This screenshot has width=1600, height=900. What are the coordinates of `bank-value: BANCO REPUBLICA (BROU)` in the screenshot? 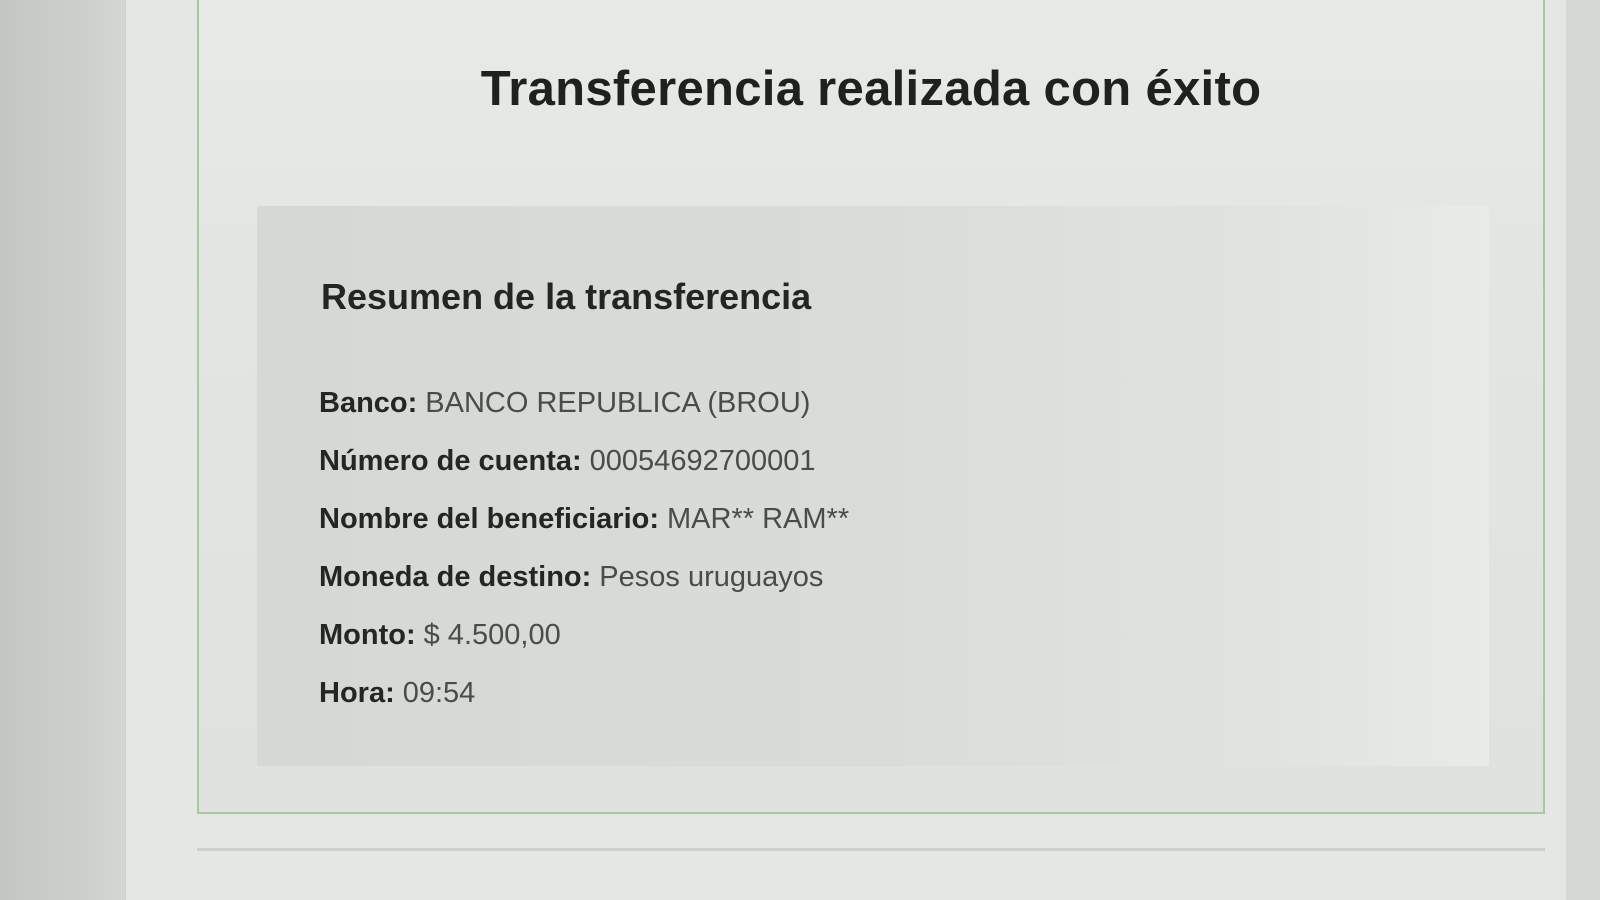 It's located at (618, 403).